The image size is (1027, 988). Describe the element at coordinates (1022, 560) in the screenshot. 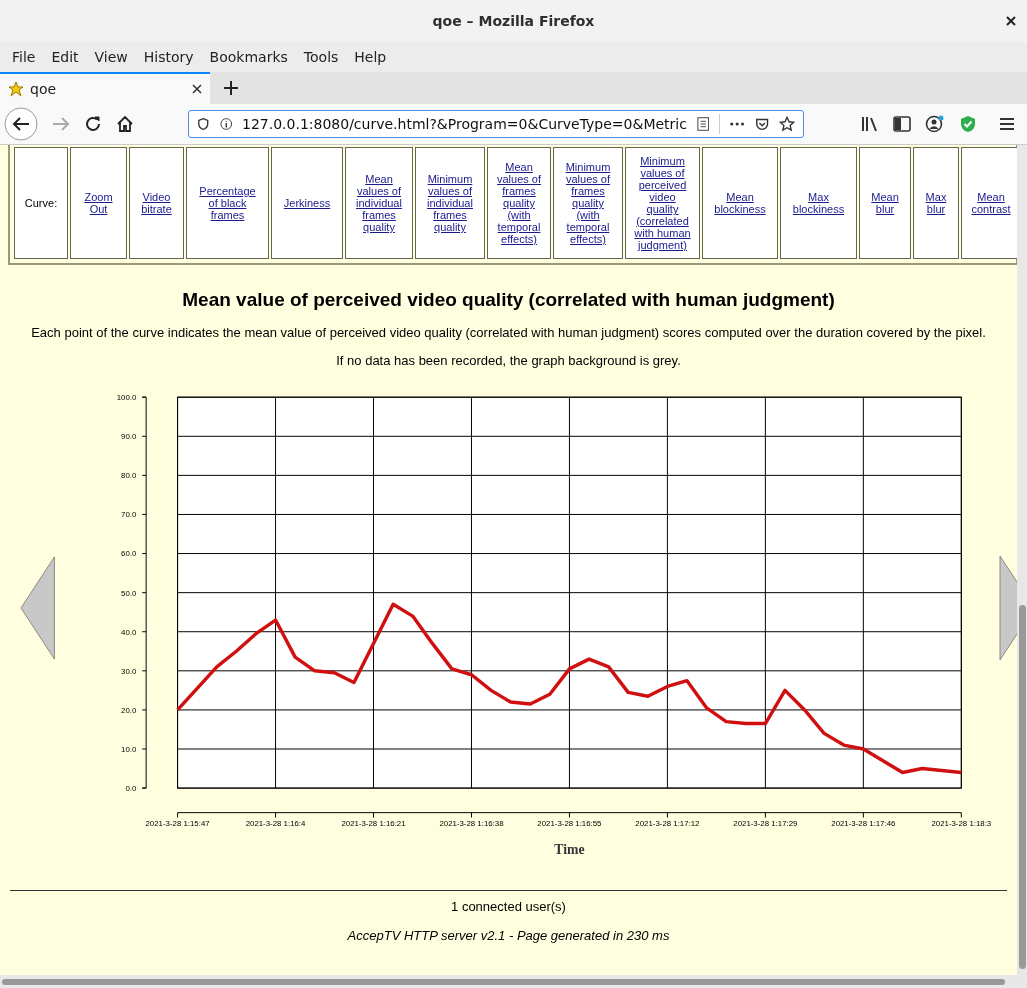

I see `vertical-scrollbar` at that location.